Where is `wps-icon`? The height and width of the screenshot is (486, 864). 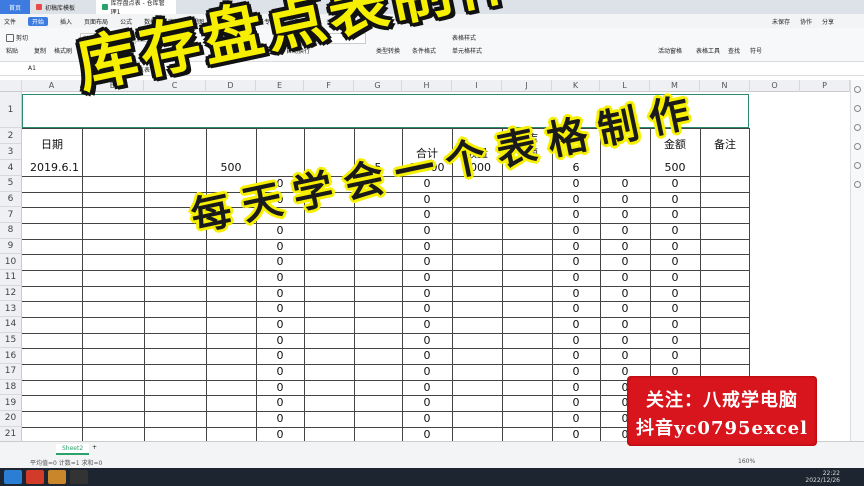 wps-icon is located at coordinates (35, 477).